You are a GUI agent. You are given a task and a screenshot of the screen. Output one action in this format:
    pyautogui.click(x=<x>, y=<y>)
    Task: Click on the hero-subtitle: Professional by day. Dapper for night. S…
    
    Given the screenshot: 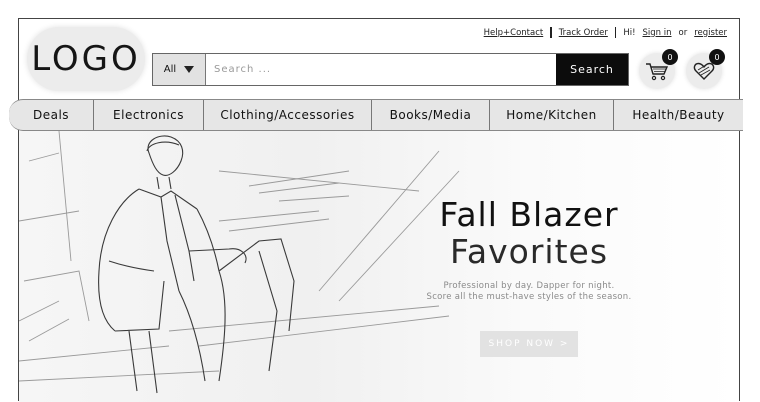 What is the action you would take?
    pyautogui.click(x=529, y=292)
    